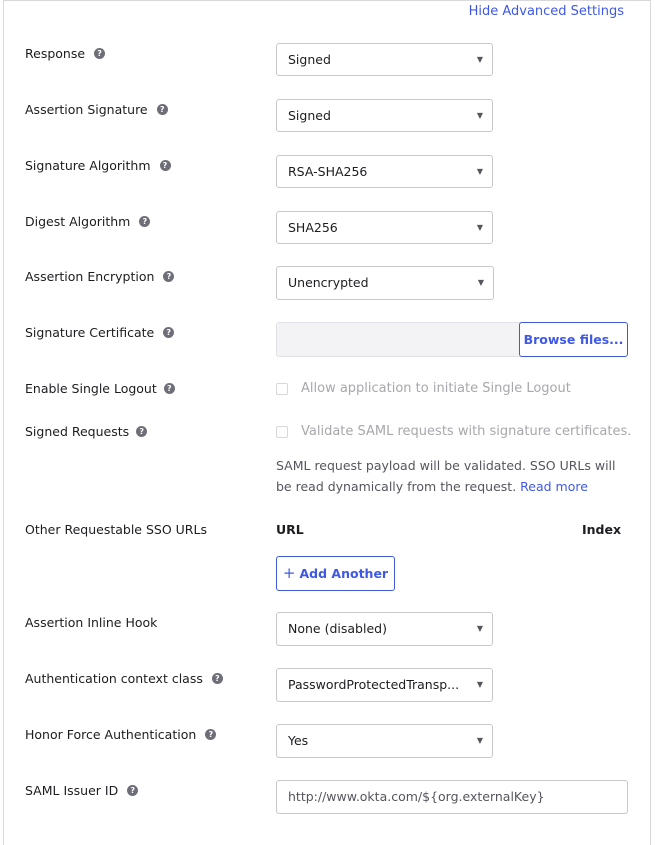  Describe the element at coordinates (337, 628) in the screenshot. I see `inline-hook-select-value: None (disabled)` at that location.